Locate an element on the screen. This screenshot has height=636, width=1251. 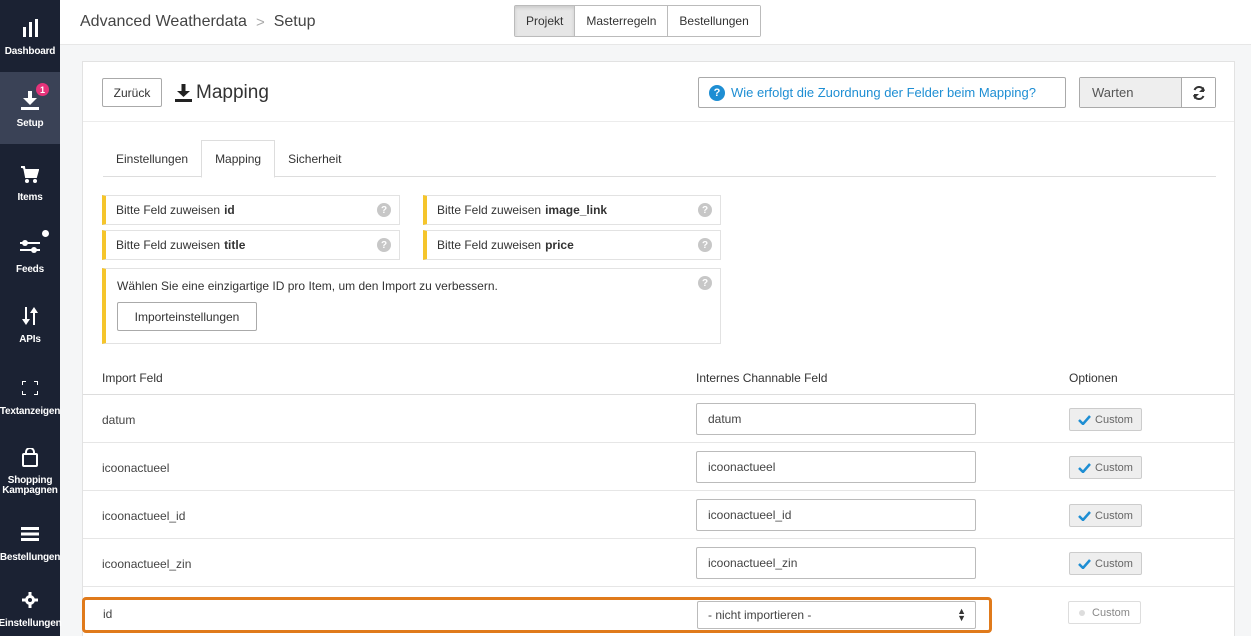
sidebar-item-einstellungen: Einstellungen is located at coordinates (31, 604).